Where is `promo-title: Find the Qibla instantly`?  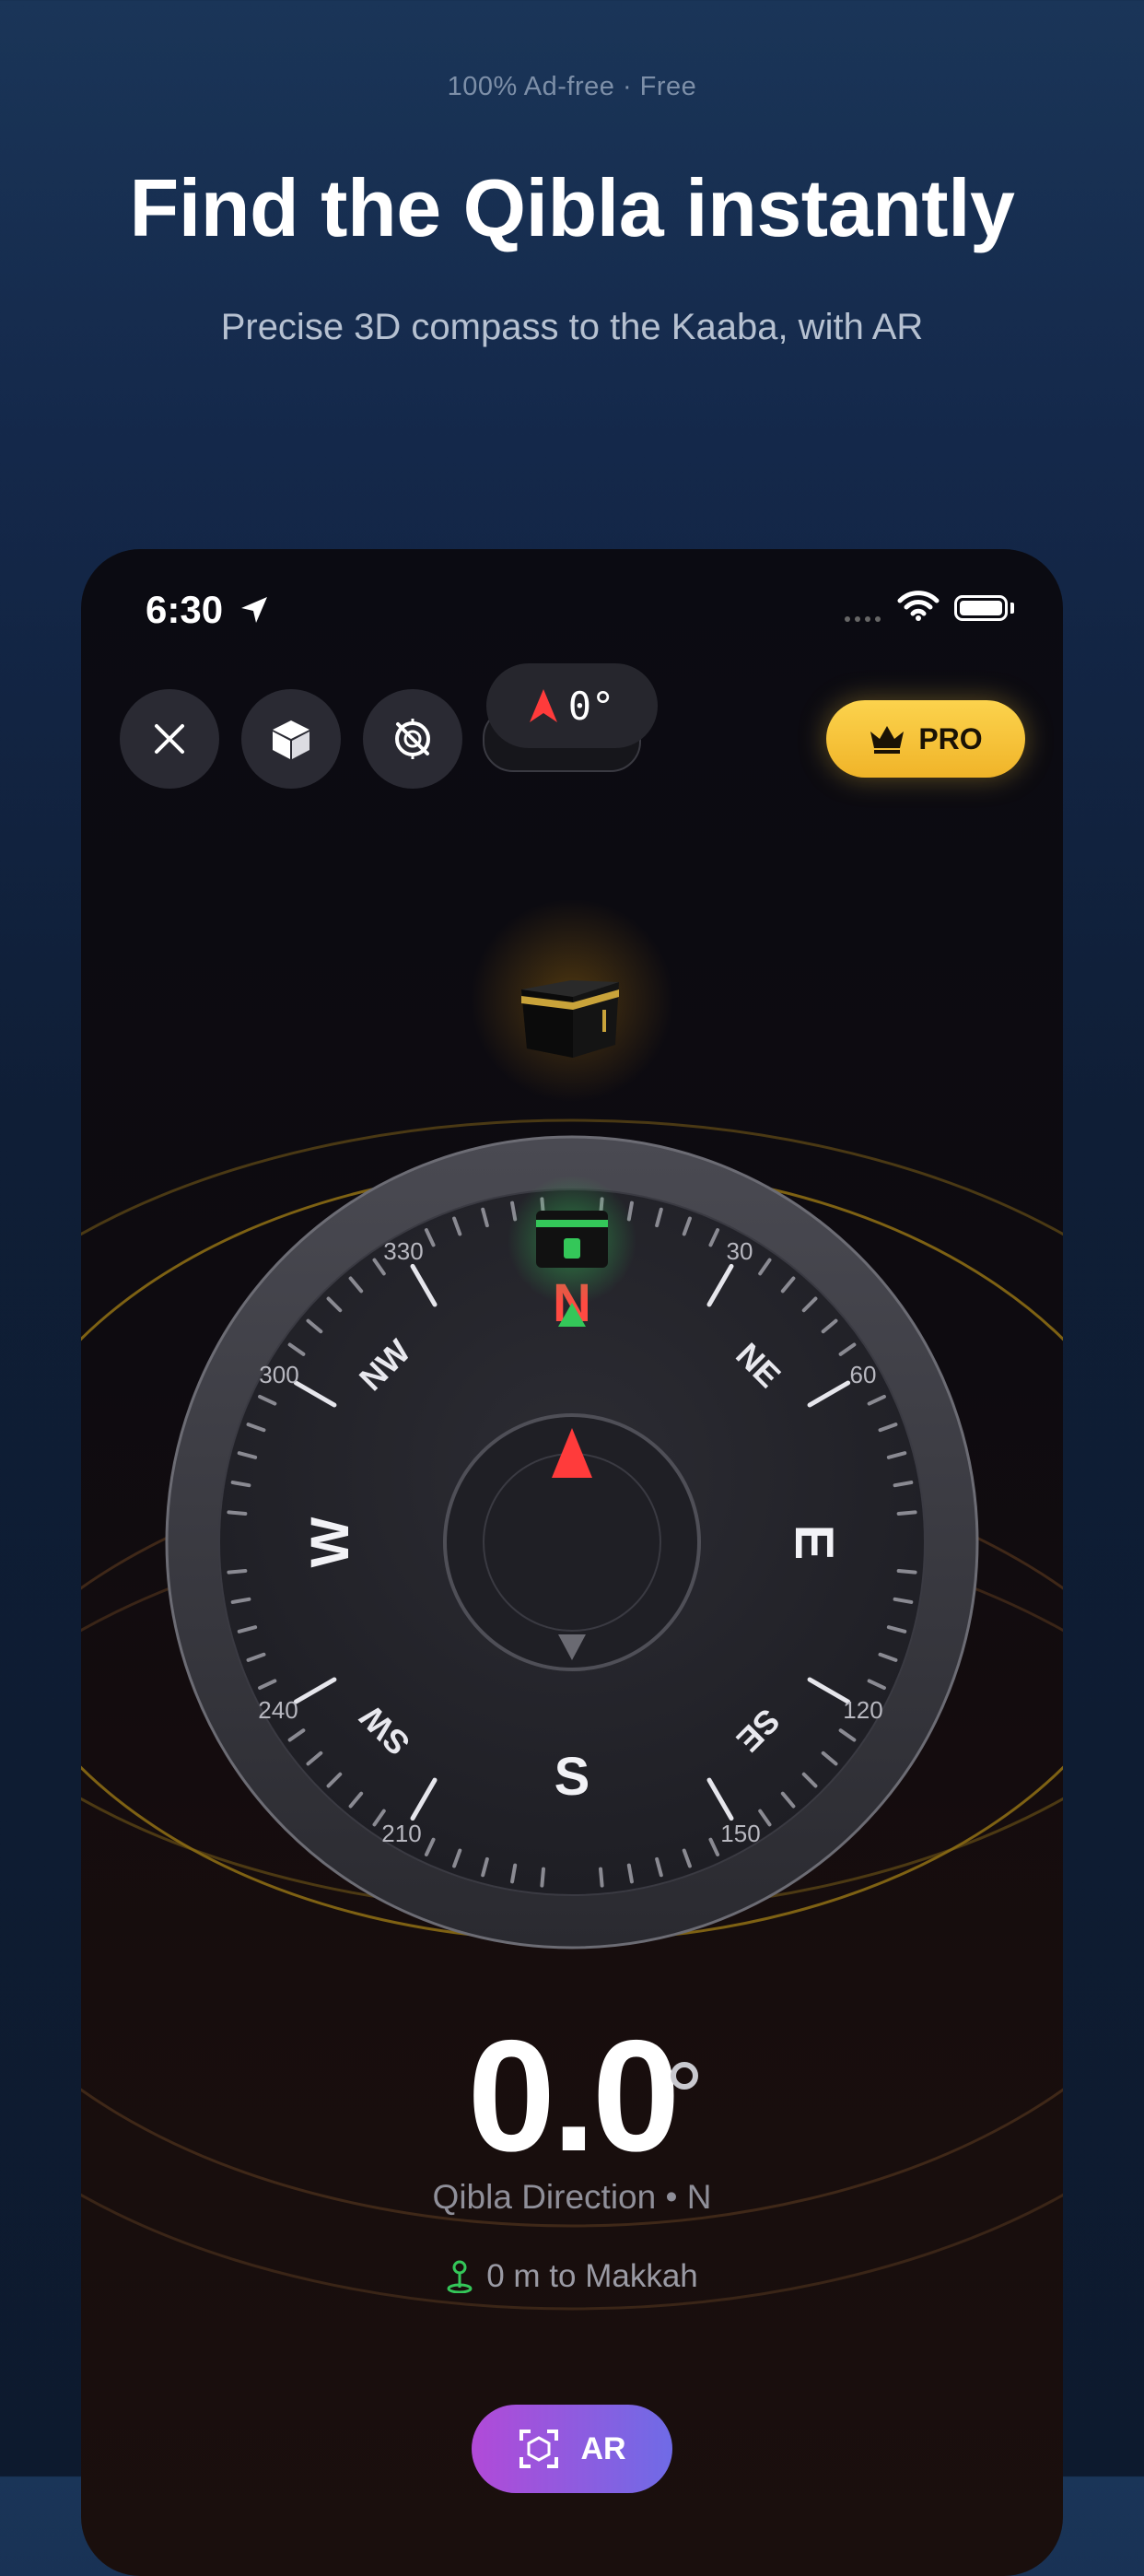 promo-title: Find the Qibla instantly is located at coordinates (572, 207).